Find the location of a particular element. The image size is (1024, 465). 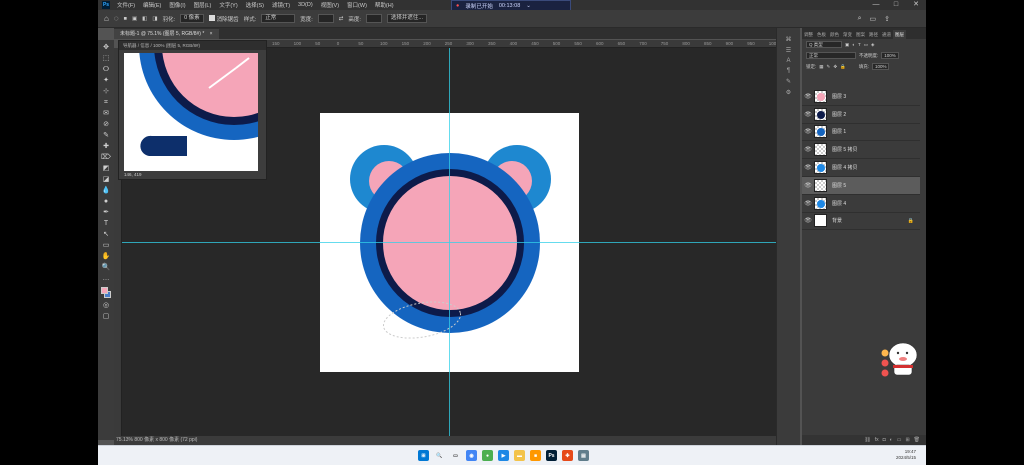

vertical-guide is located at coordinates (449, 242).